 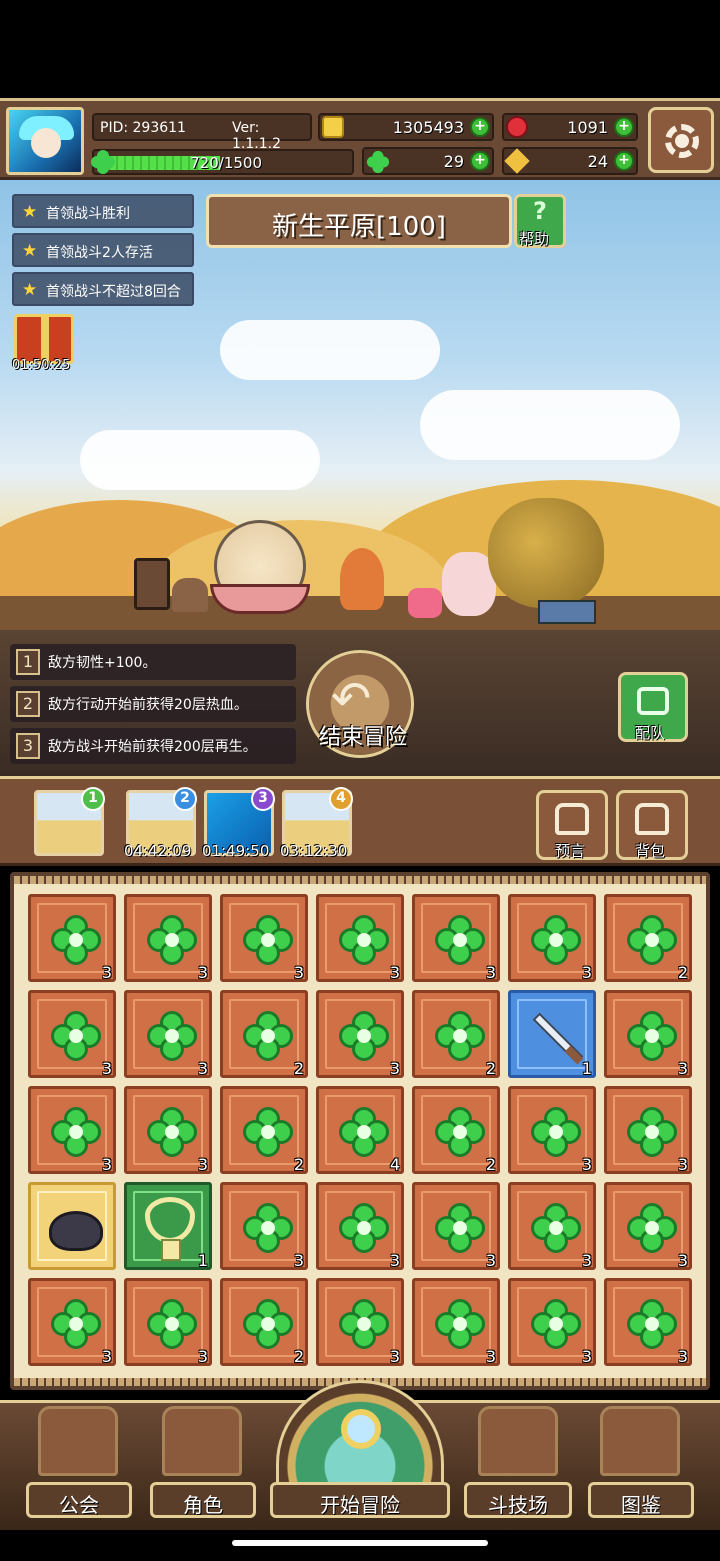 I want to click on inventory-slot: 4, so click(x=360, y=1130).